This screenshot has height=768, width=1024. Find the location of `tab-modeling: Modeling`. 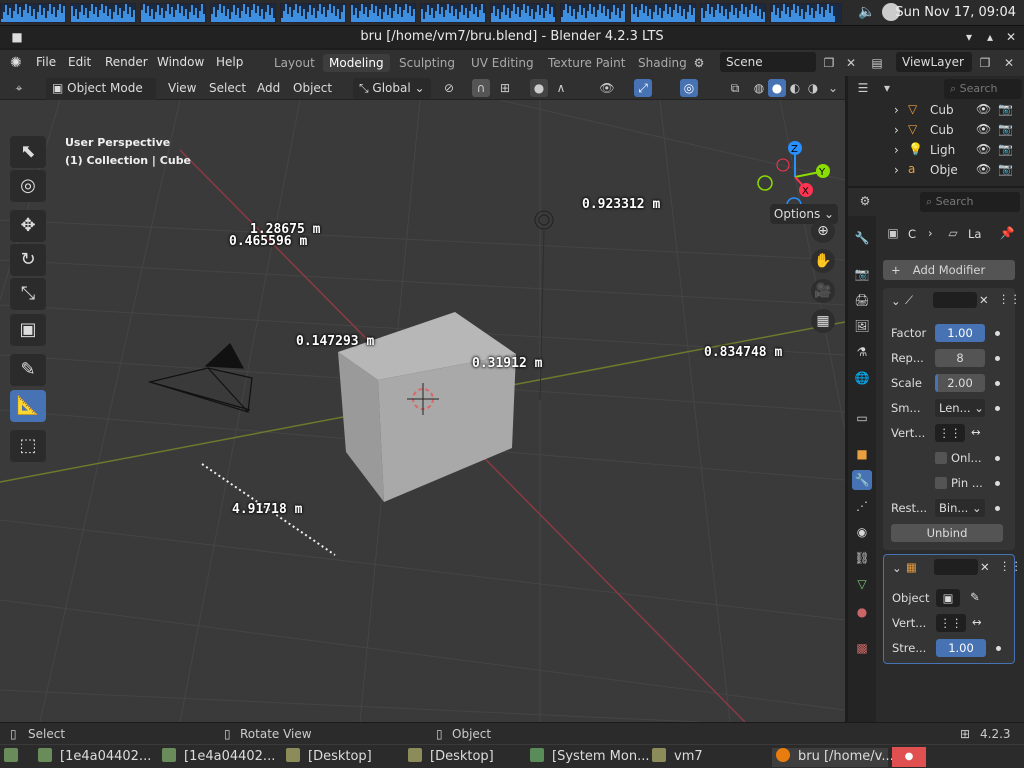

tab-modeling: Modeling is located at coordinates (356, 63).